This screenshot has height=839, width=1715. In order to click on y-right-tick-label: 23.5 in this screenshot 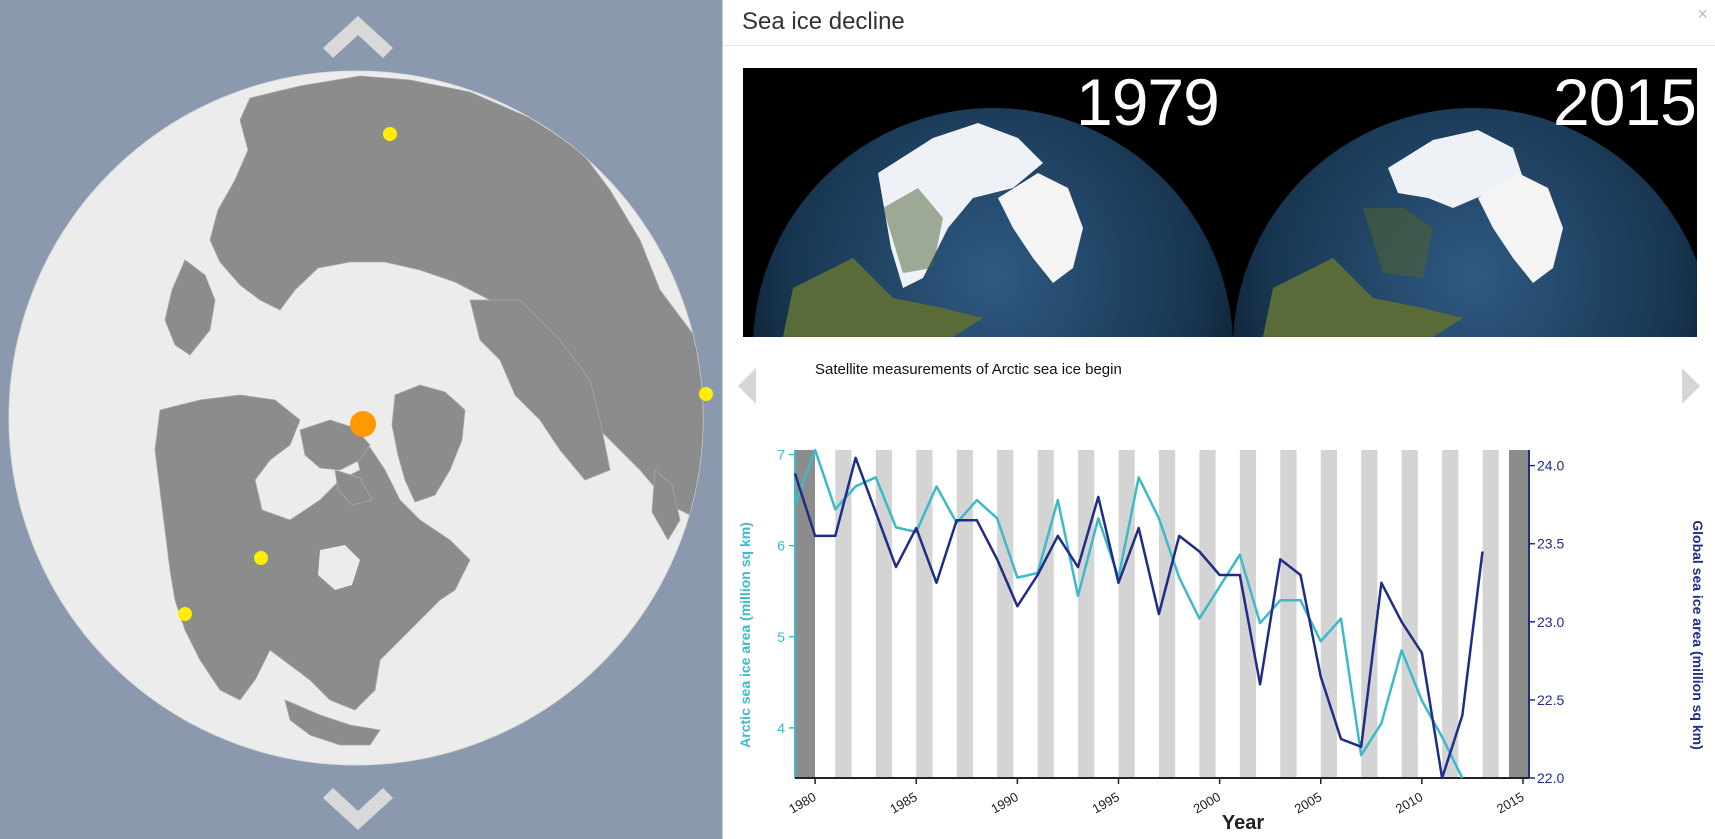, I will do `click(1550, 544)`.